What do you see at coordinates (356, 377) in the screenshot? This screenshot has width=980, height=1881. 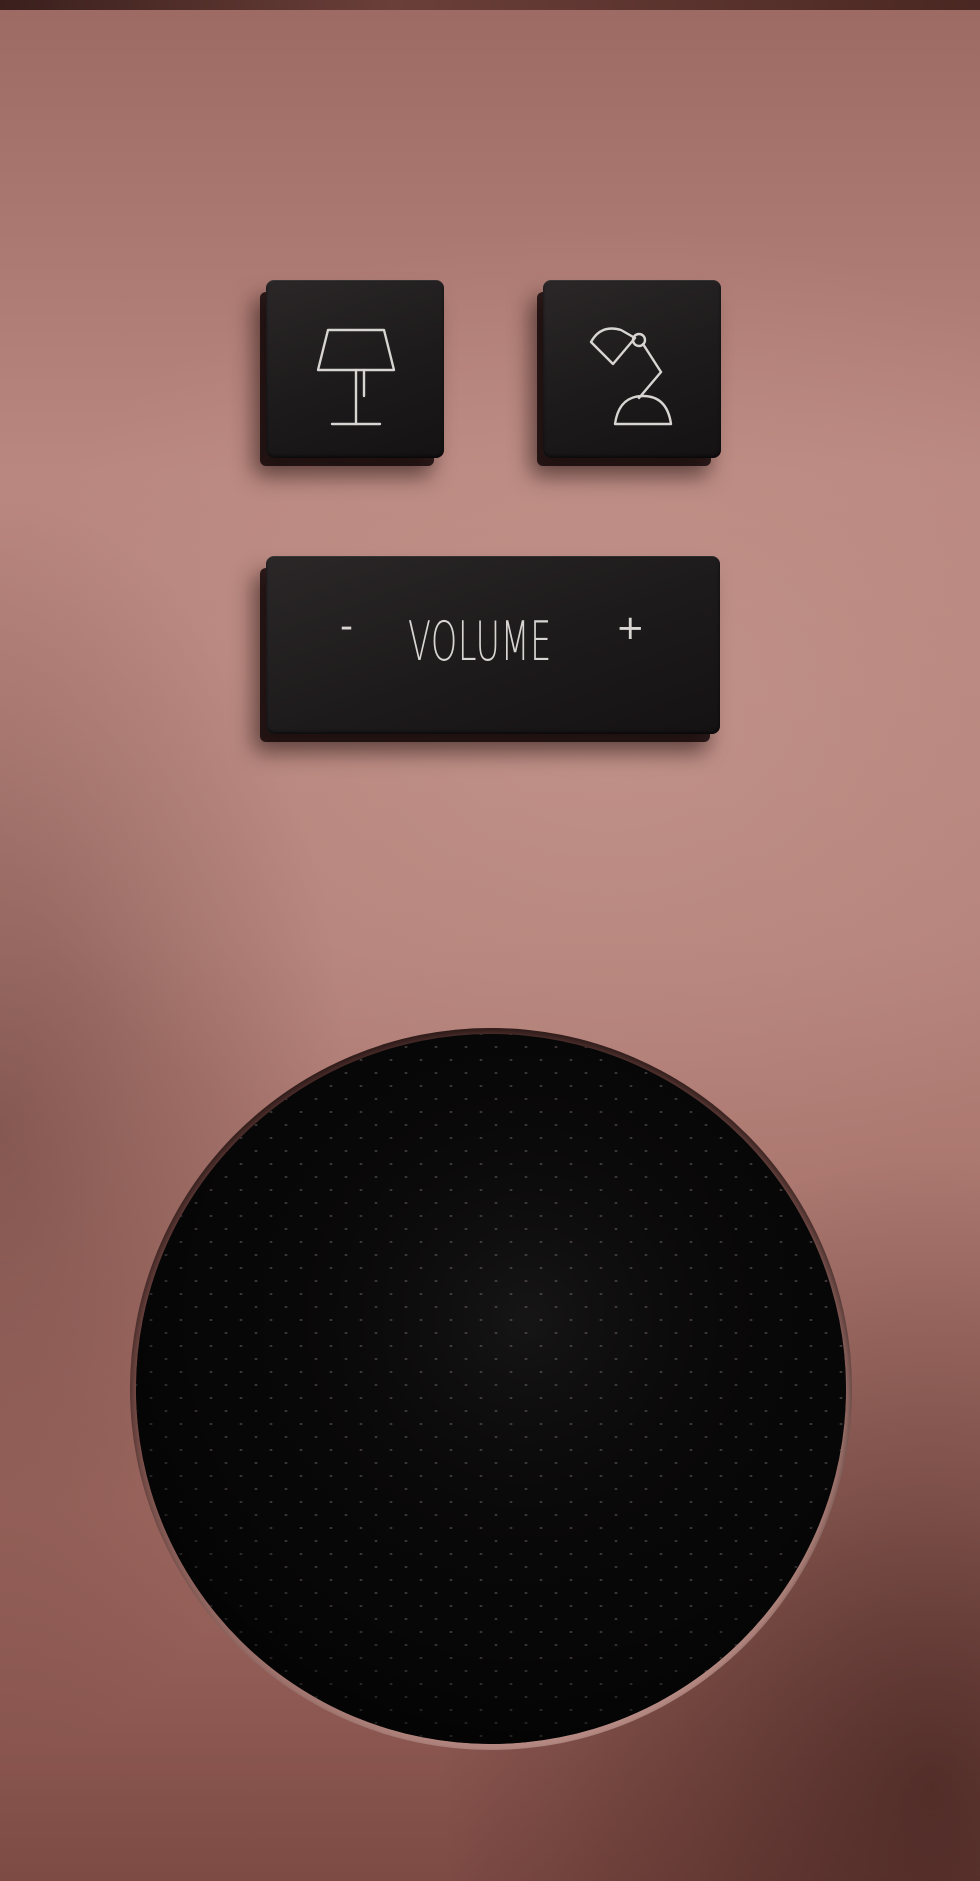 I see `table-lamp-icon` at bounding box center [356, 377].